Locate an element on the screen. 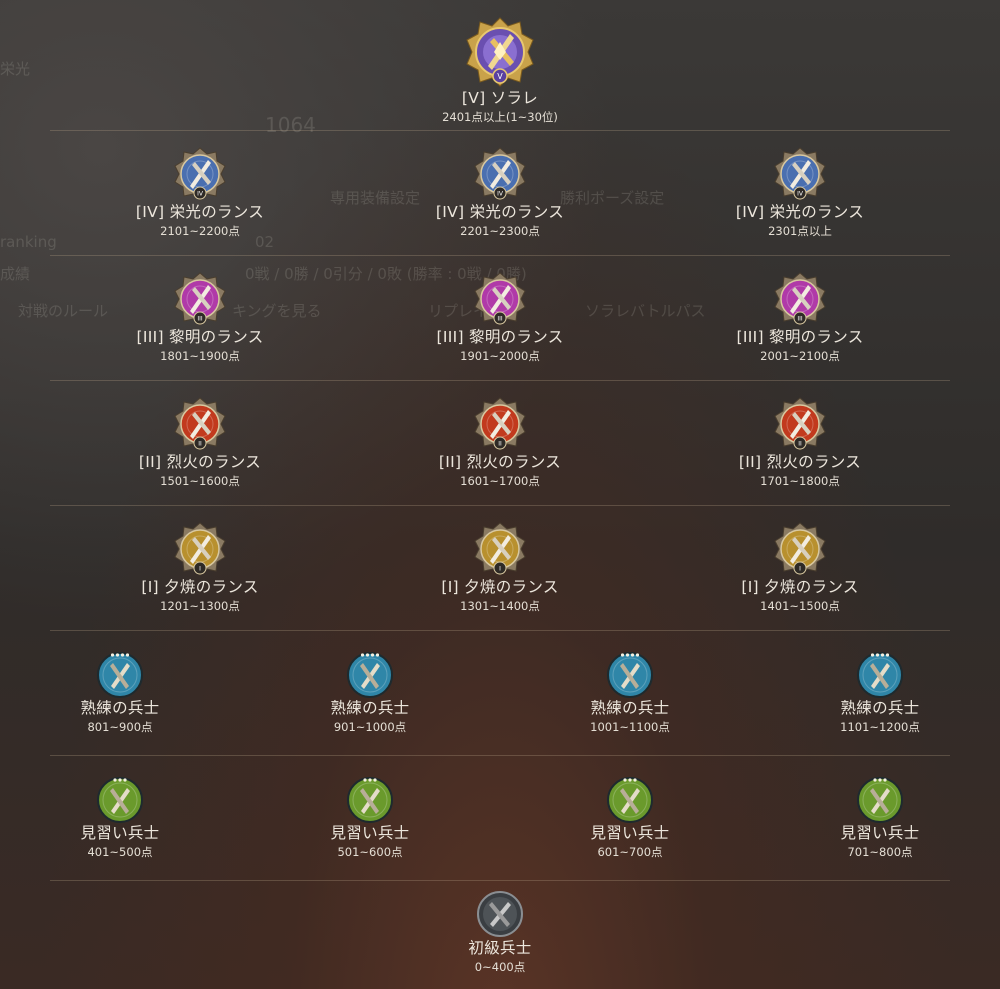 This screenshot has height=989, width=1000. tier-apprentice: 見習い兵士 701~800点 is located at coordinates (880, 817).